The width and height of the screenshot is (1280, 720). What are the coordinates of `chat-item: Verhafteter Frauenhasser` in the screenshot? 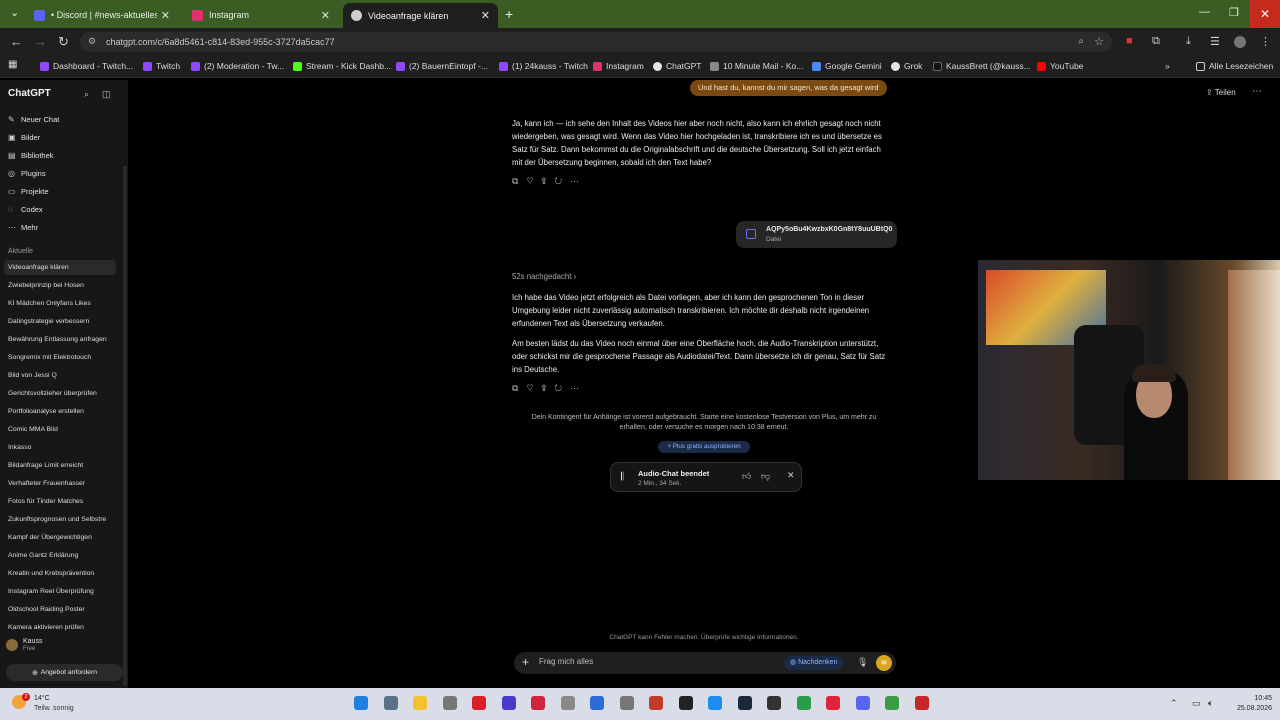 It's located at (60, 483).